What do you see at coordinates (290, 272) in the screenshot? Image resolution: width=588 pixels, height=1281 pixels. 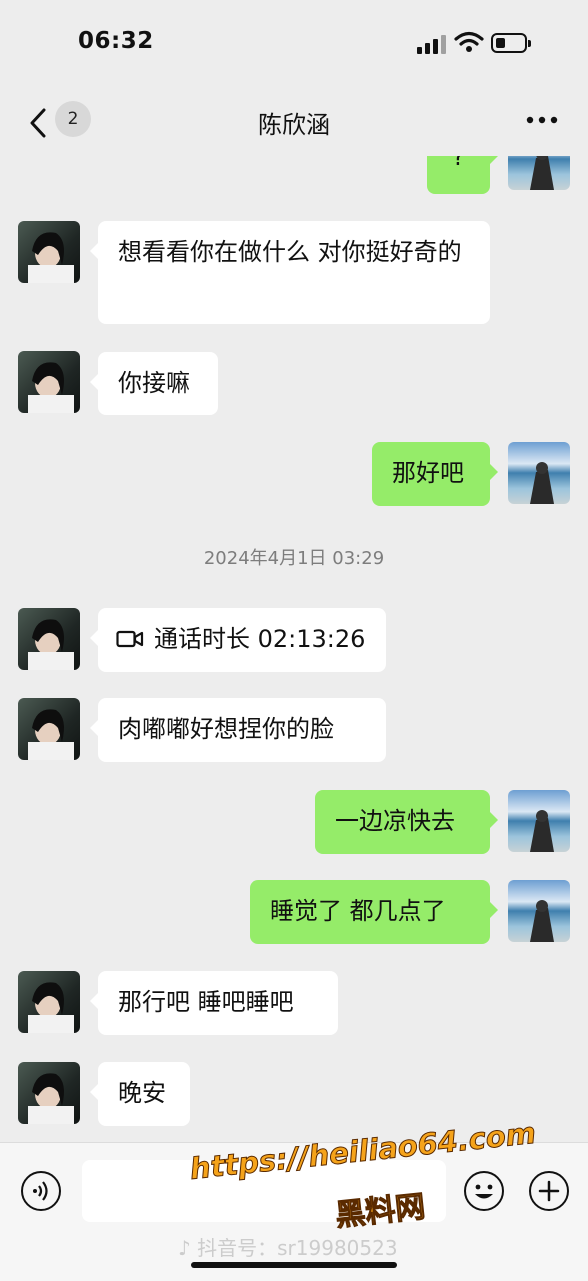 I see `message-bubble-incoming: 想看看你在做什么 对你挺好奇的` at bounding box center [290, 272].